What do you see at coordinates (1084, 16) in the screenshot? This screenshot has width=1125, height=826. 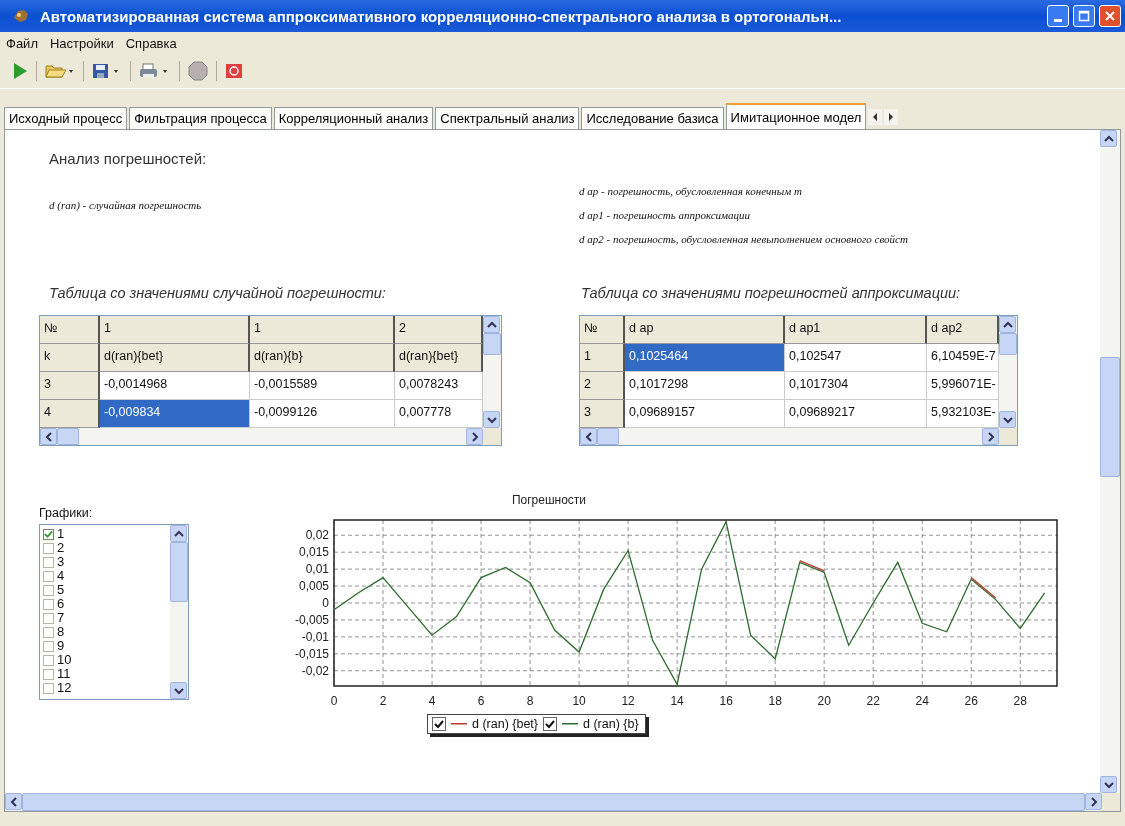 I see `maximize-button` at bounding box center [1084, 16].